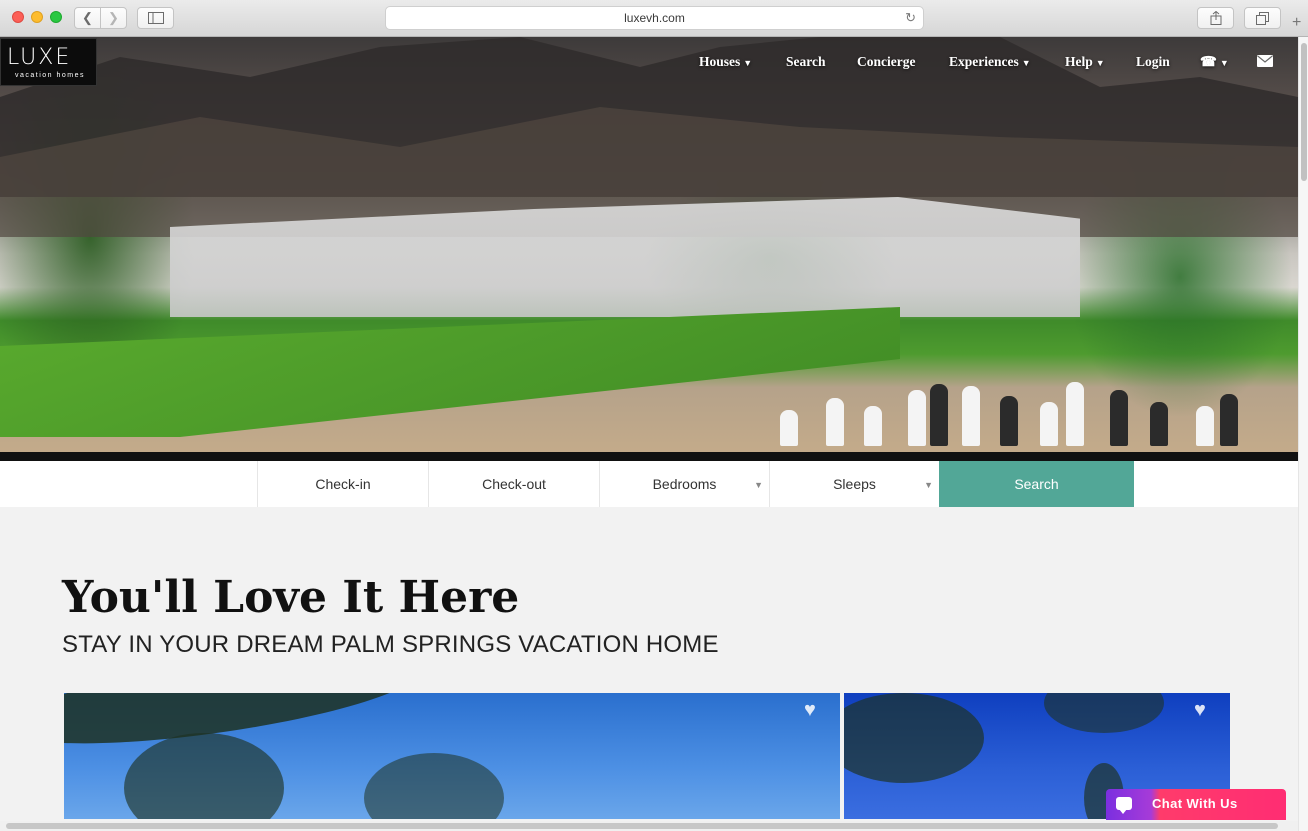 The height and width of the screenshot is (831, 1308). I want to click on nav-help: Help ▼, so click(1085, 62).